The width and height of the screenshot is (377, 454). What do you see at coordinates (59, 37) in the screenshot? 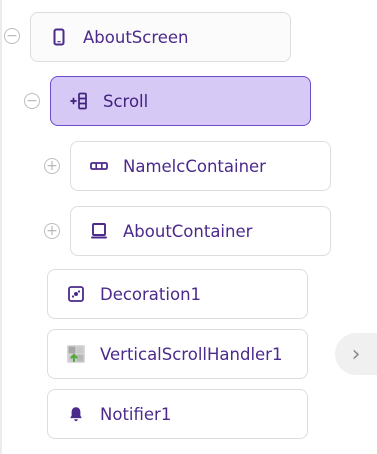
I see `phone-icon` at bounding box center [59, 37].